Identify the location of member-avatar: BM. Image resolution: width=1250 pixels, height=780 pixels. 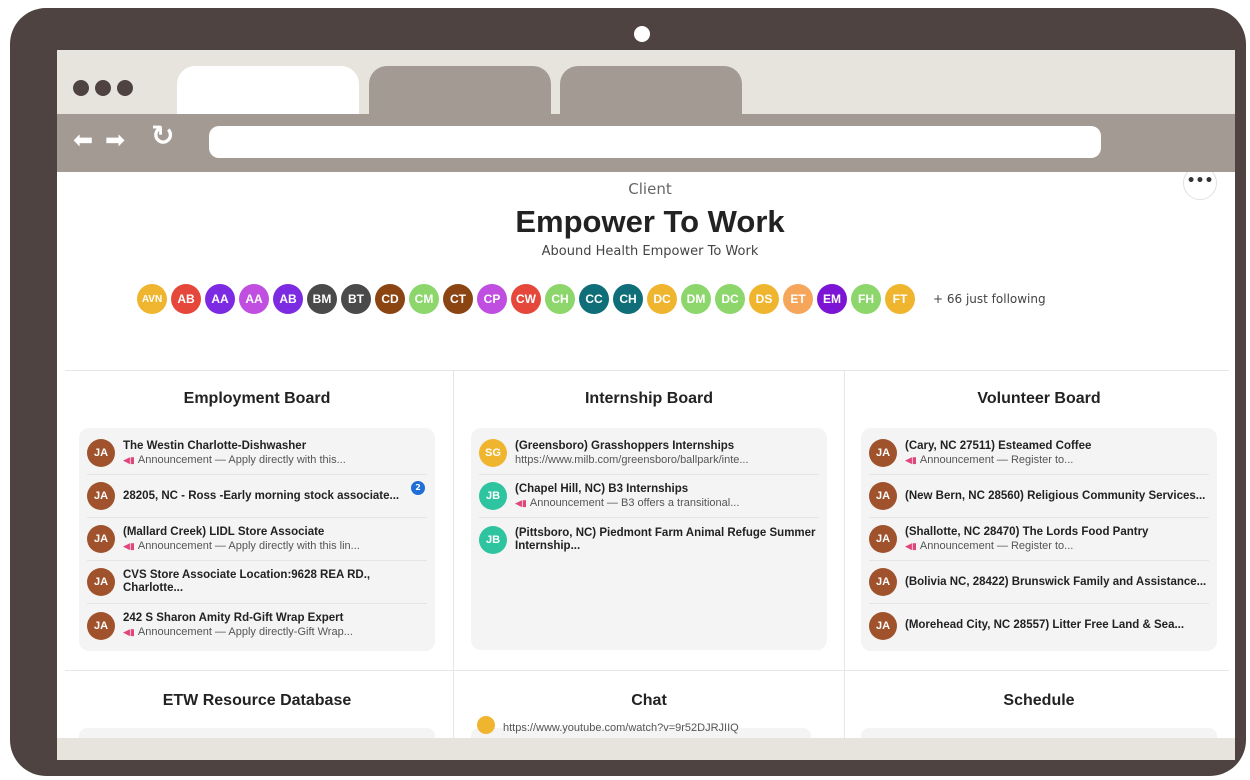
(322, 299).